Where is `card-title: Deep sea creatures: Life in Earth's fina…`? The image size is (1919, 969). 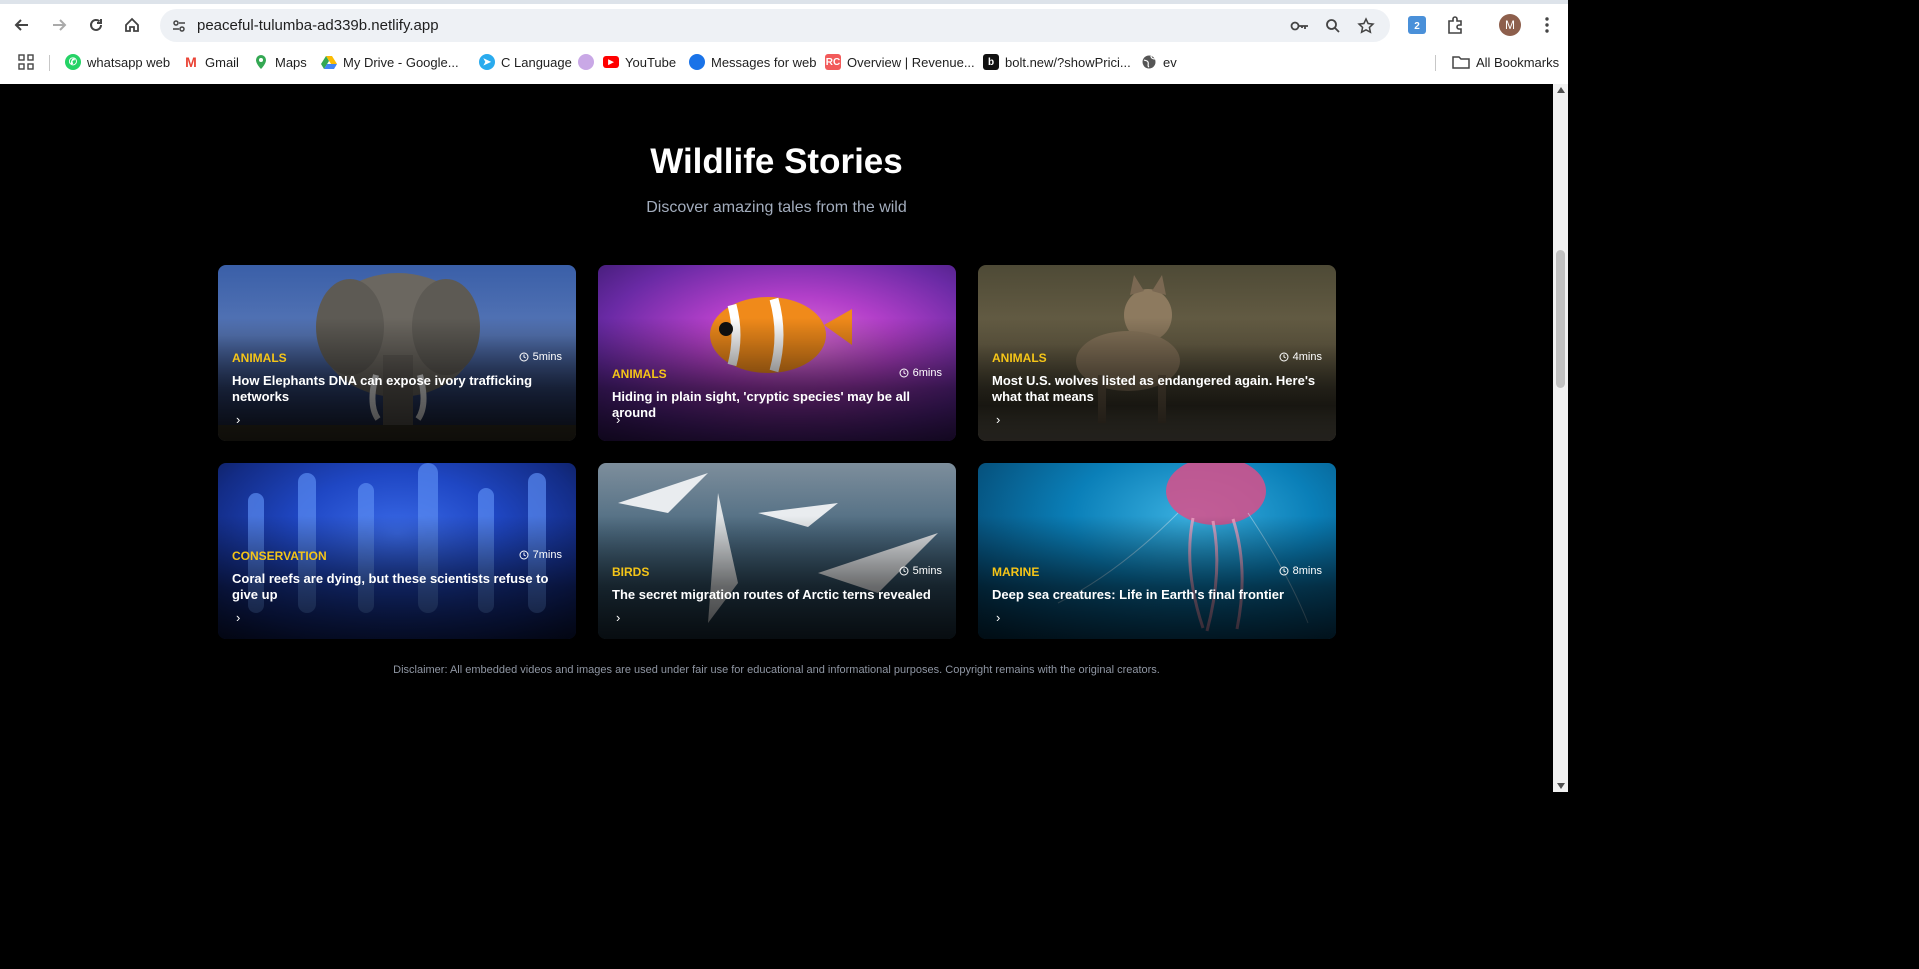 card-title: Deep sea creatures: Life in Earth's fina… is located at coordinates (1138, 594).